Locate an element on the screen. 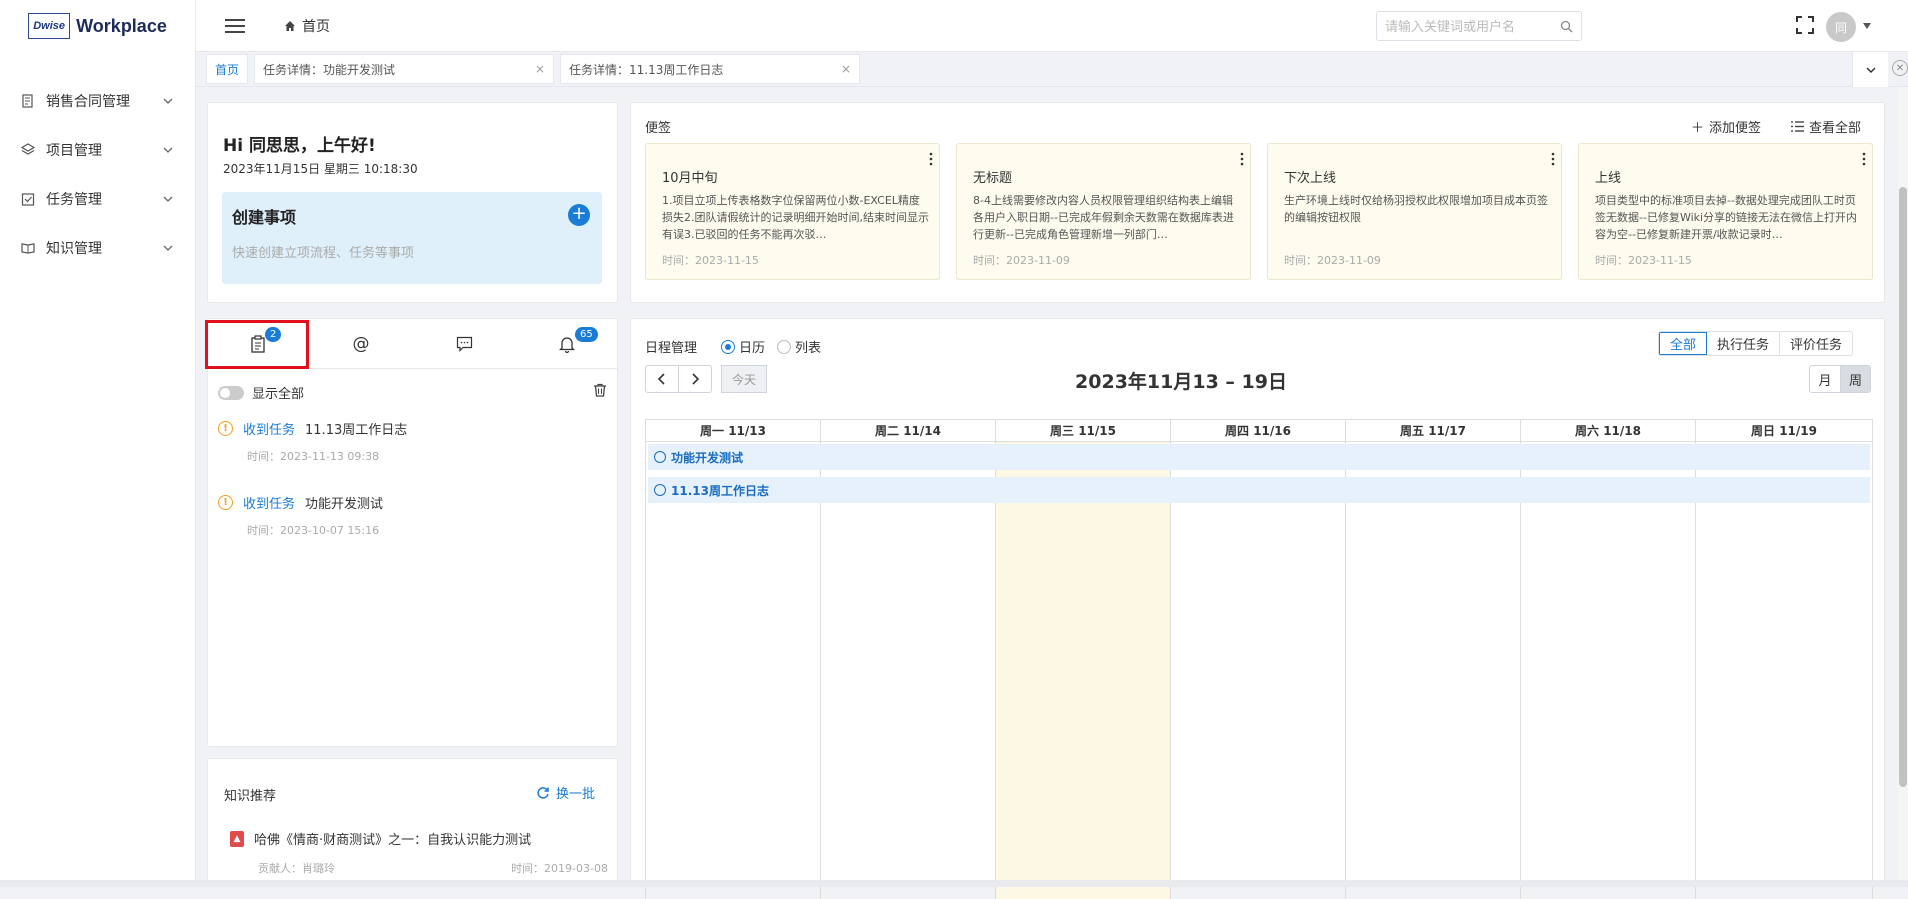  filter-all: 全部 is located at coordinates (1683, 343).